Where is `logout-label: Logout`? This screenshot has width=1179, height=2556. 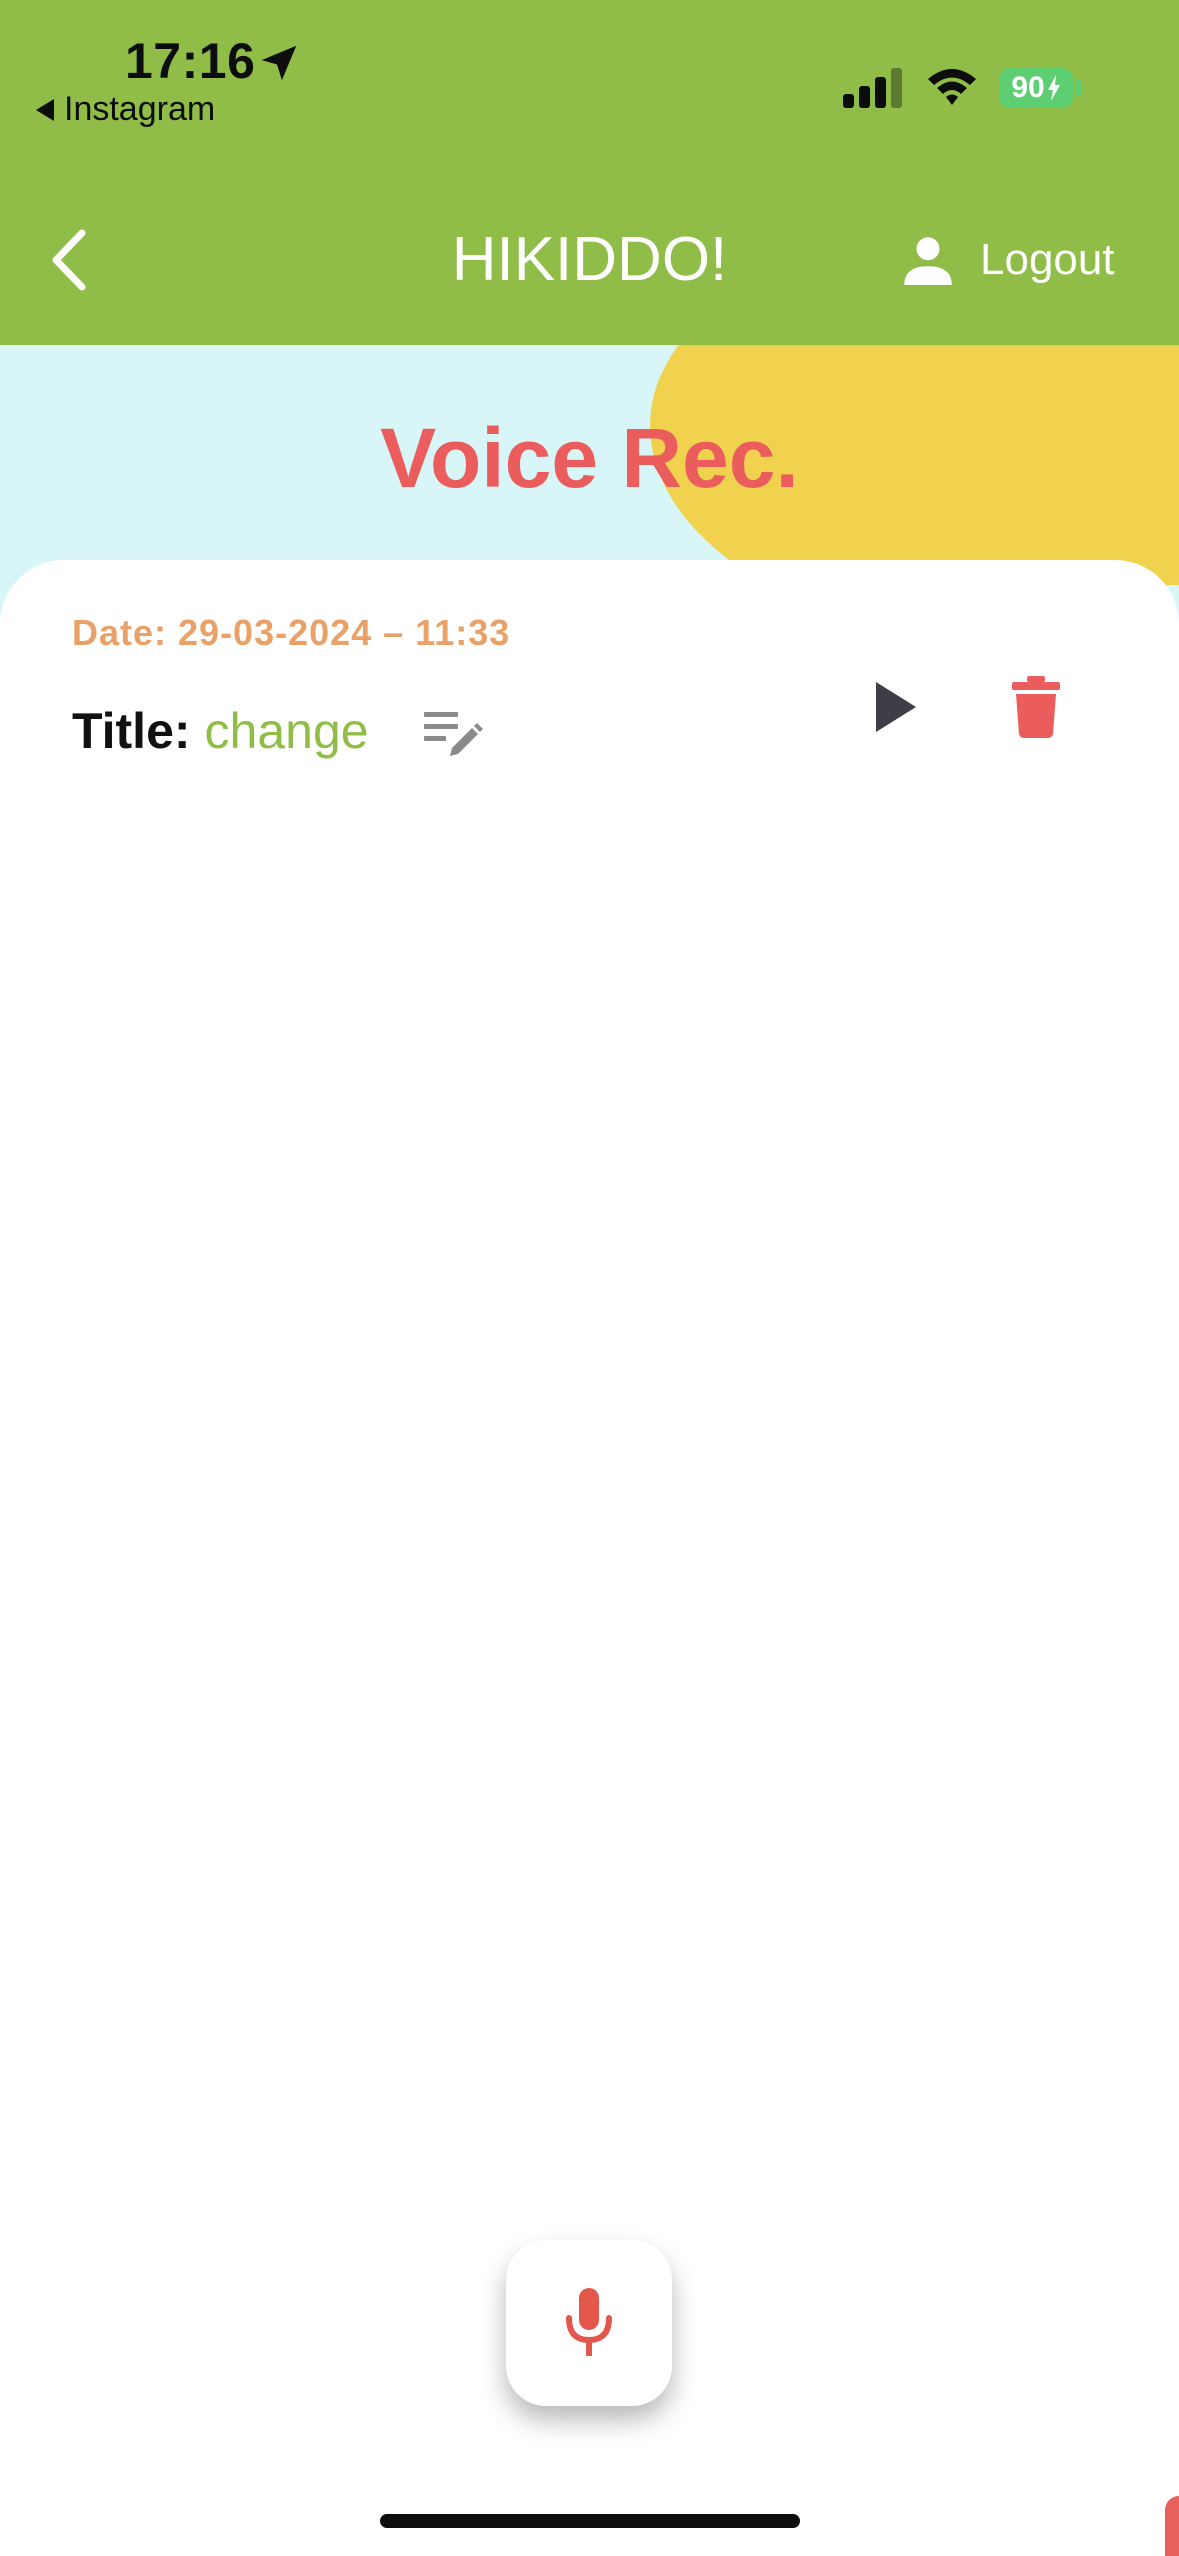 logout-label: Logout is located at coordinates (1047, 259).